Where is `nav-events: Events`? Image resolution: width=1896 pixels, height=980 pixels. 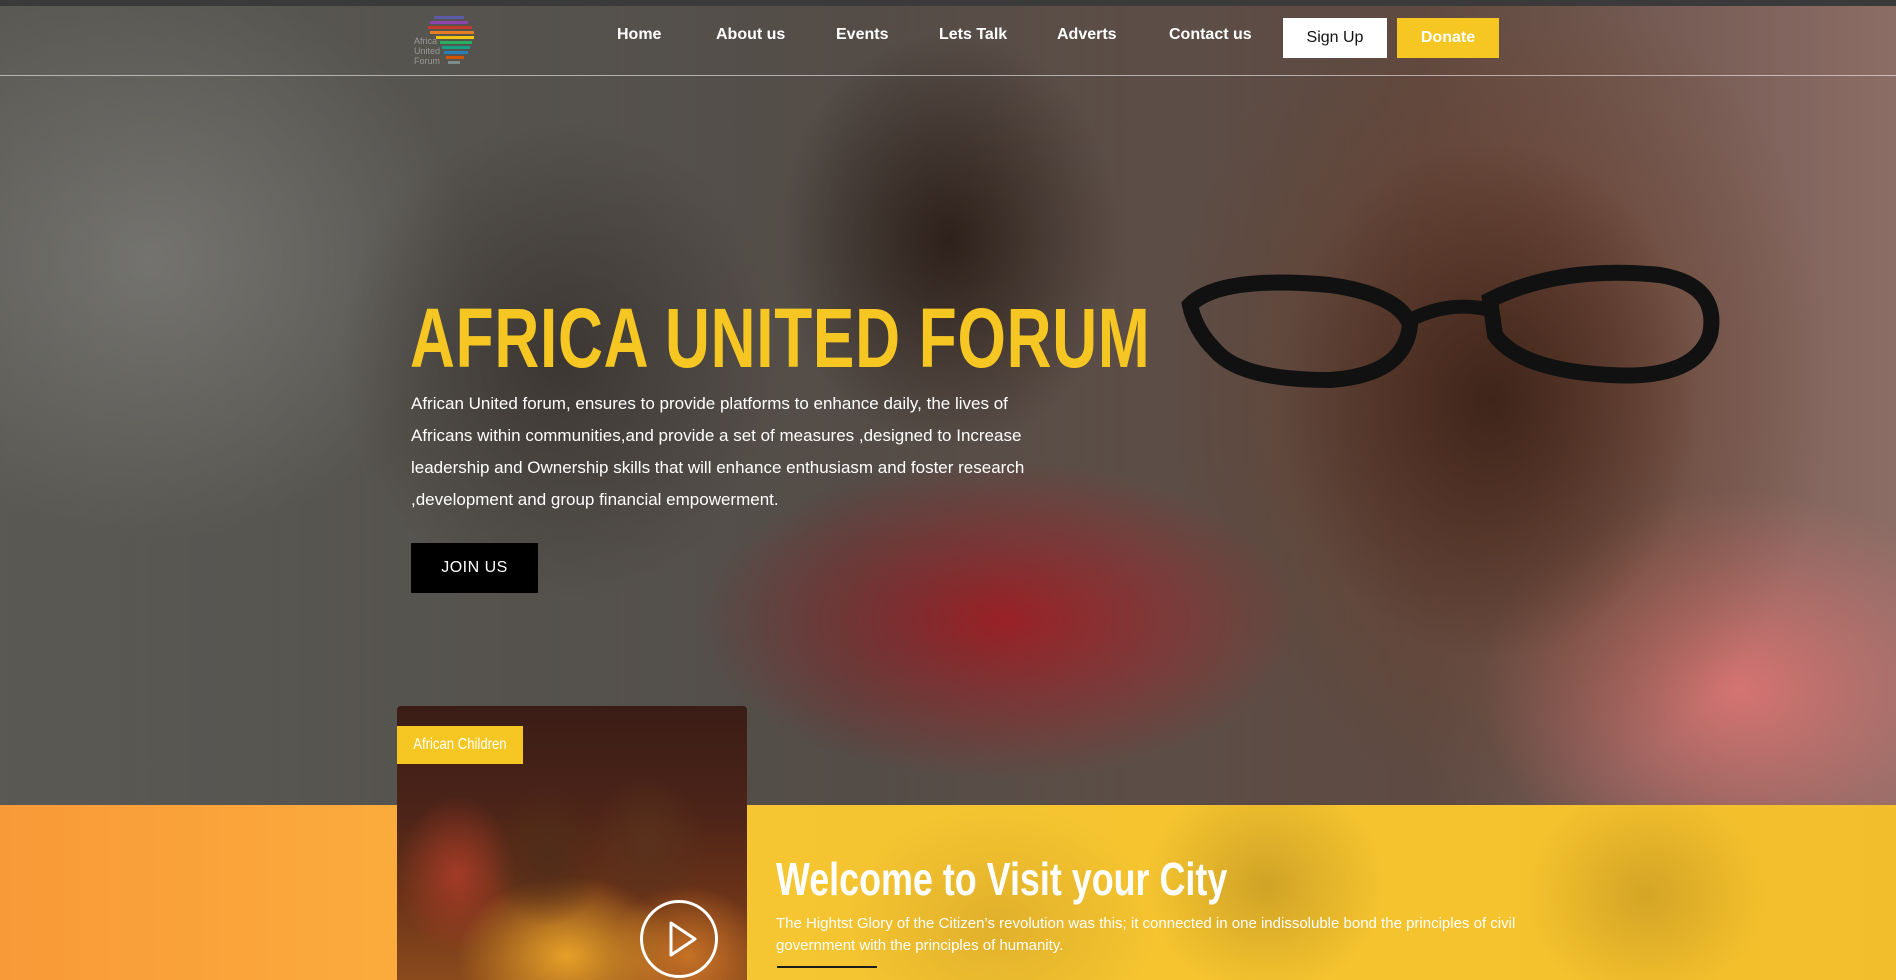 nav-events: Events is located at coordinates (862, 35).